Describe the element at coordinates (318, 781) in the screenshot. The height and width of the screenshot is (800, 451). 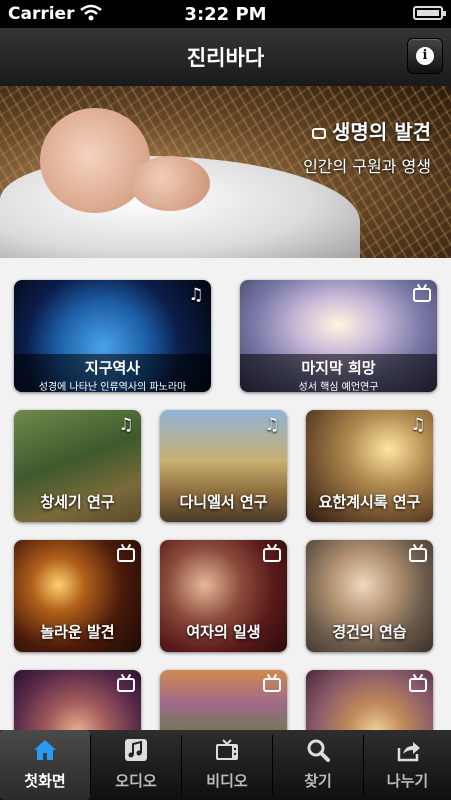
I see `tab-label: 찾기` at that location.